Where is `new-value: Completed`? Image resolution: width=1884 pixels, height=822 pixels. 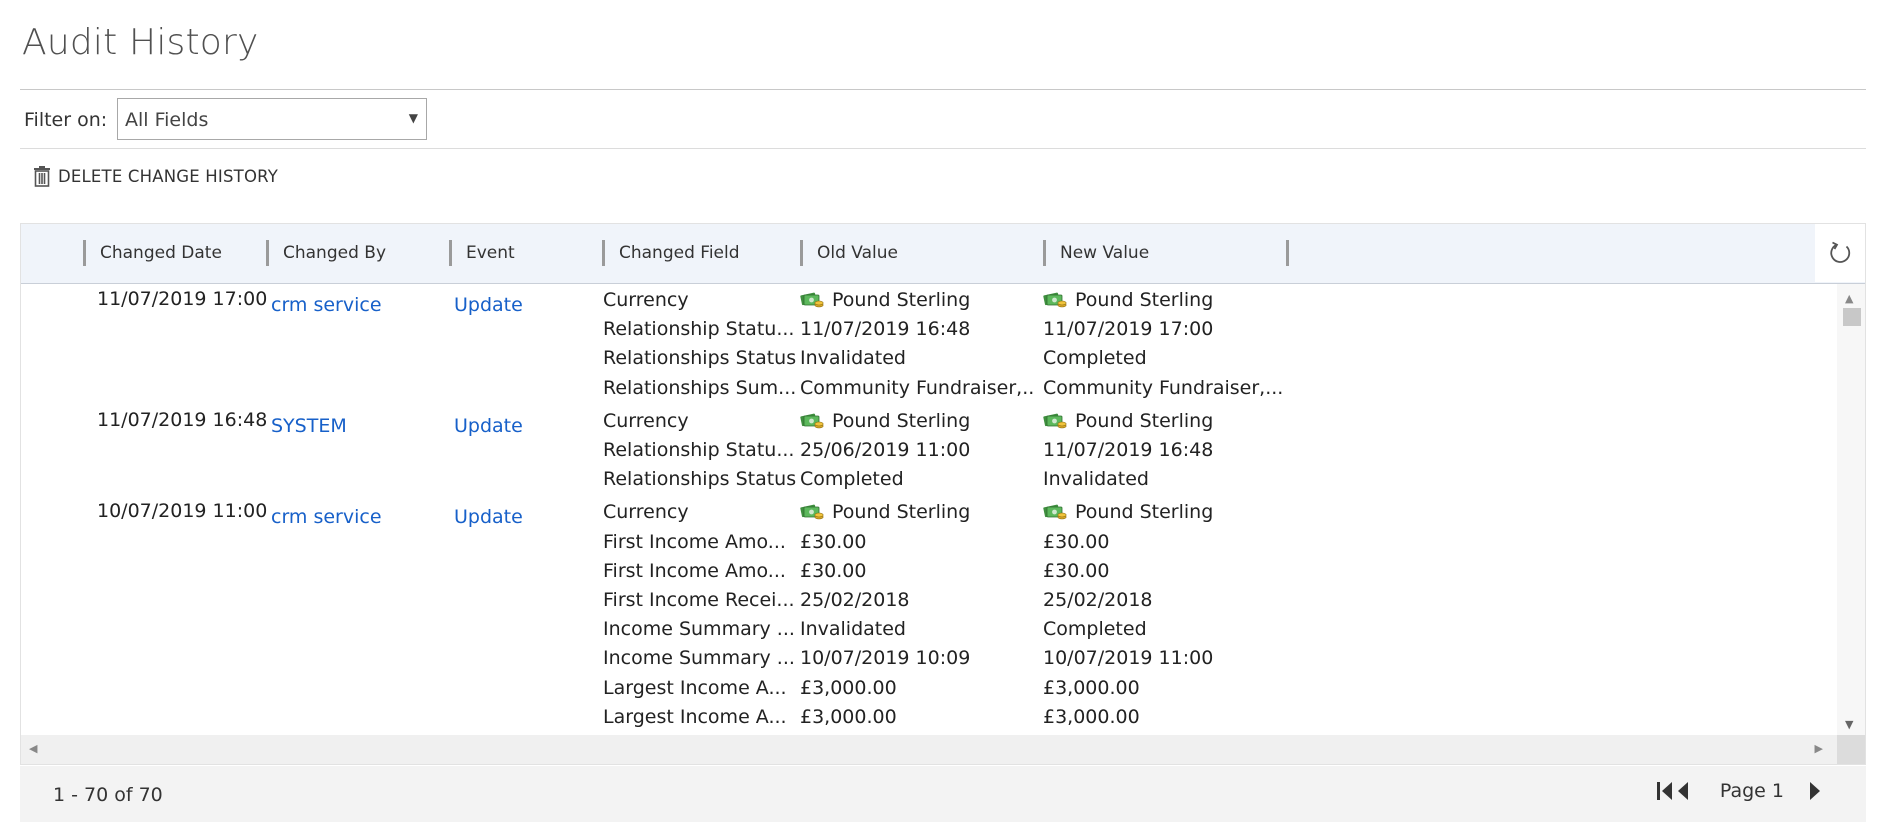 new-value: Completed is located at coordinates (1163, 358).